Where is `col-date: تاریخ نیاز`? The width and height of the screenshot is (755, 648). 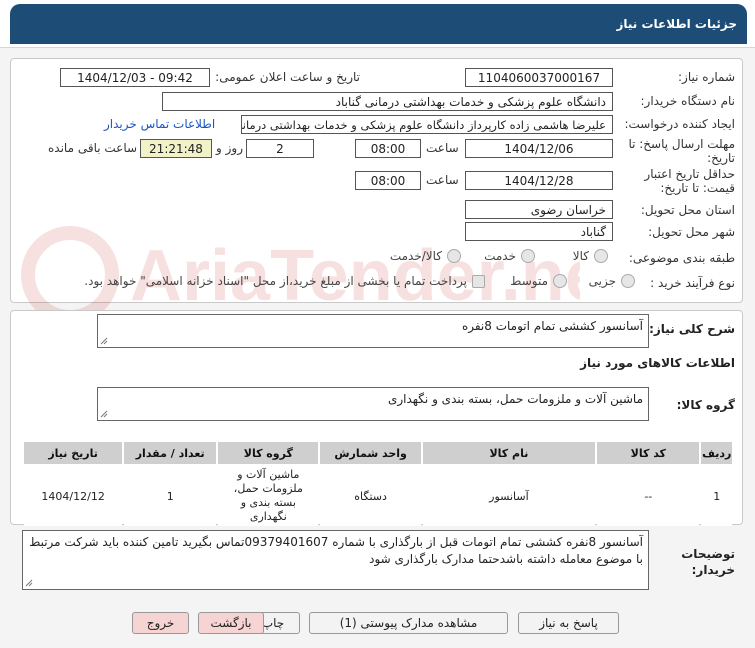 col-date: تاریخ نیاز is located at coordinates (73, 453).